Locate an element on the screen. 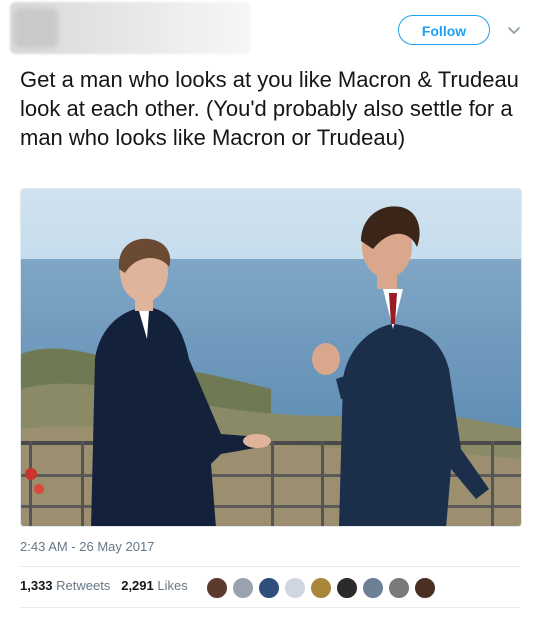  retweets-count: 1,333 is located at coordinates (36, 585).